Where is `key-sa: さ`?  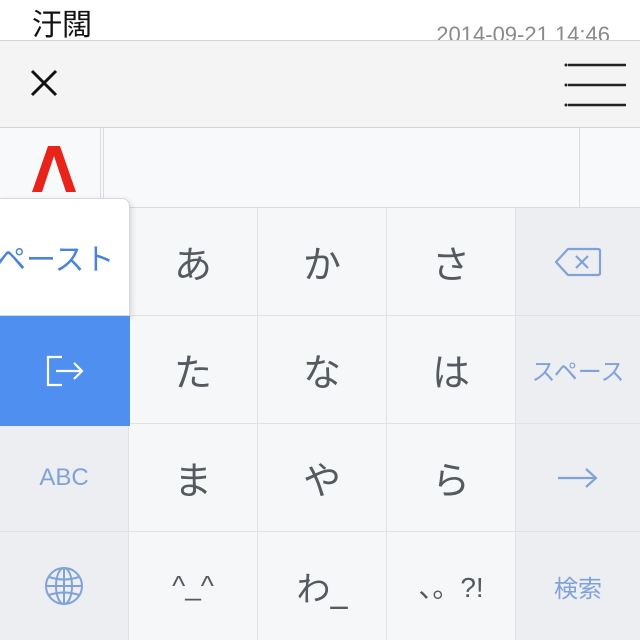
key-sa: さ is located at coordinates (451, 262).